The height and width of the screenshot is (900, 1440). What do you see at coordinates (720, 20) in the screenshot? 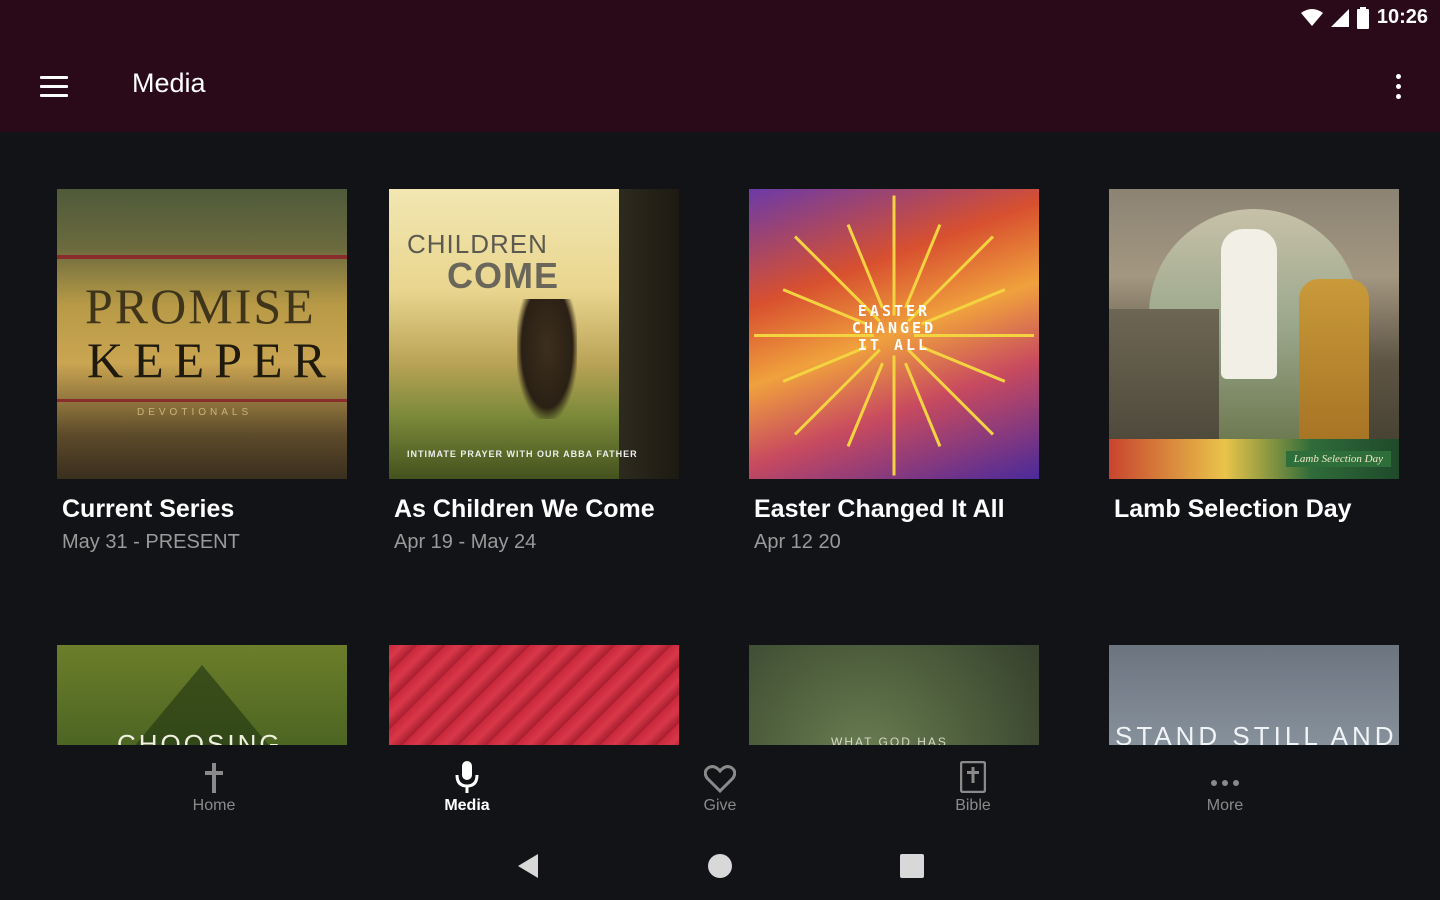
I see `status-bar: 10:26` at bounding box center [720, 20].